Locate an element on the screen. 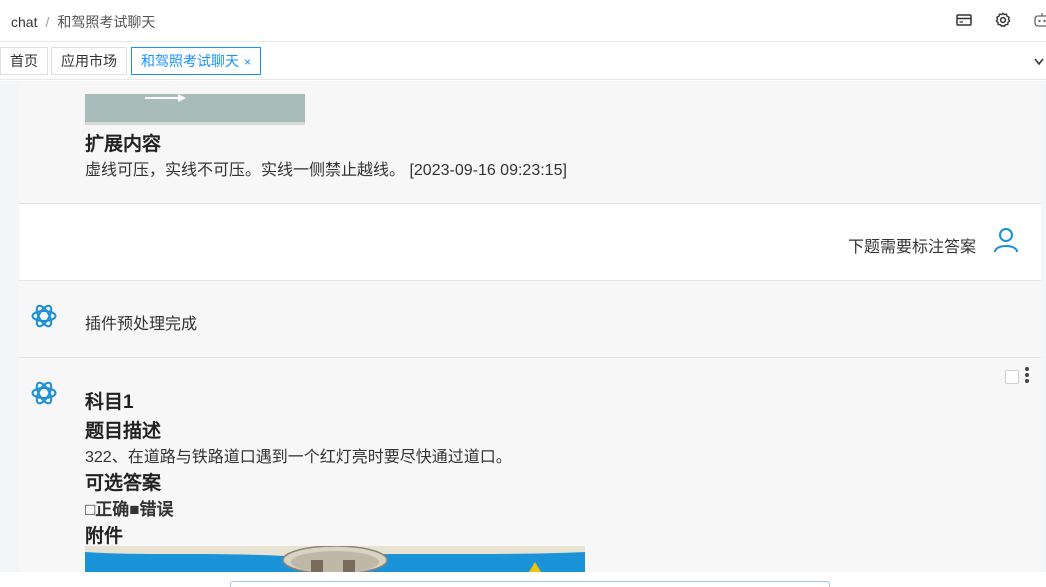  subject-heading: 科目1 is located at coordinates (109, 402).